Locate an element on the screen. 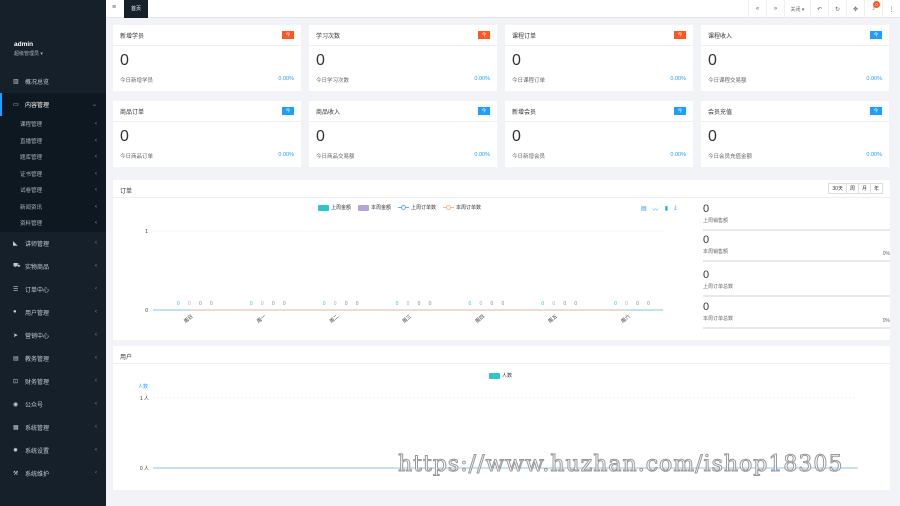 The width and height of the screenshot is (900, 506). panel-title: 用户 is located at coordinates (126, 358).